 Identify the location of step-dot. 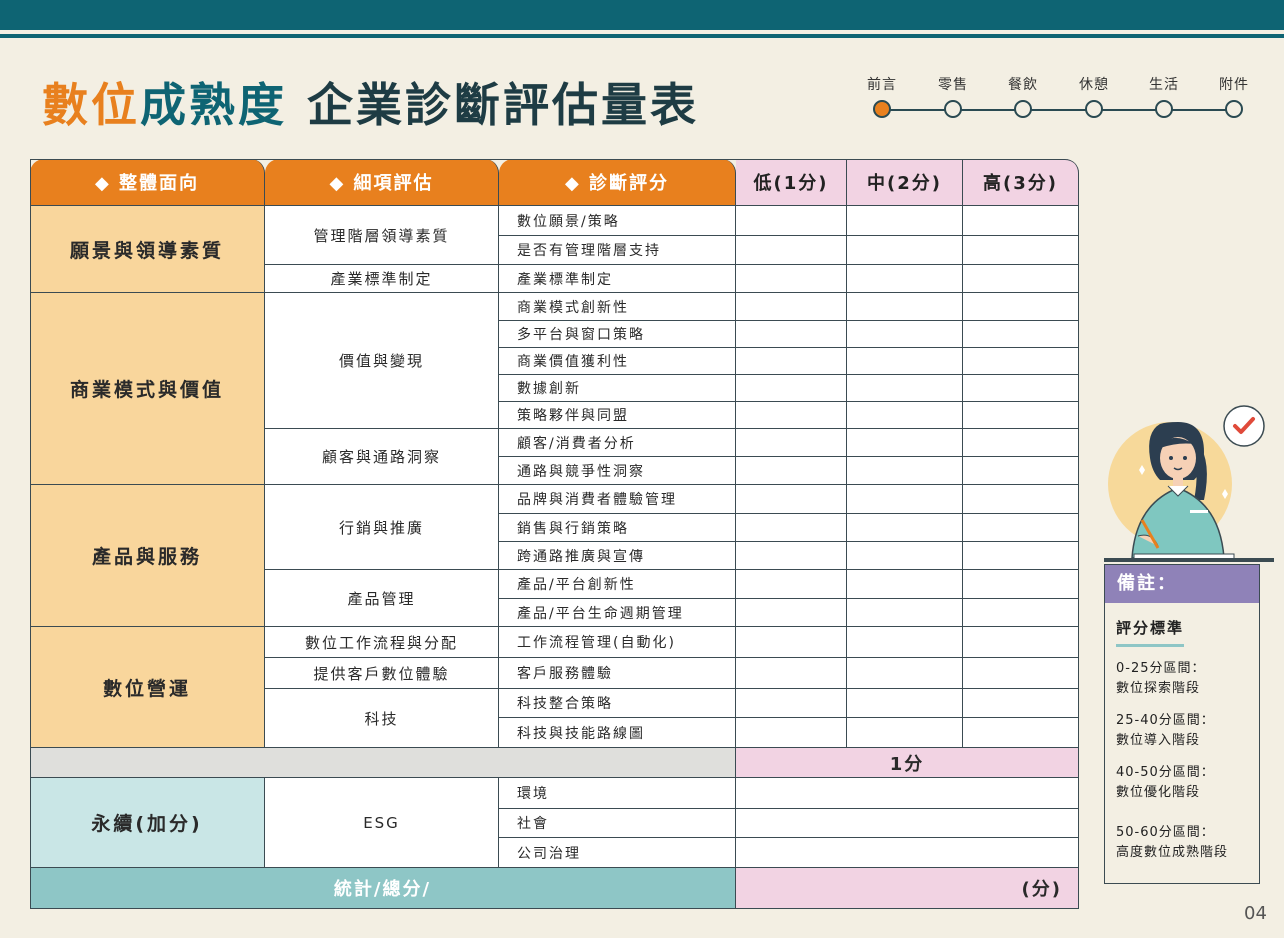
(953, 109).